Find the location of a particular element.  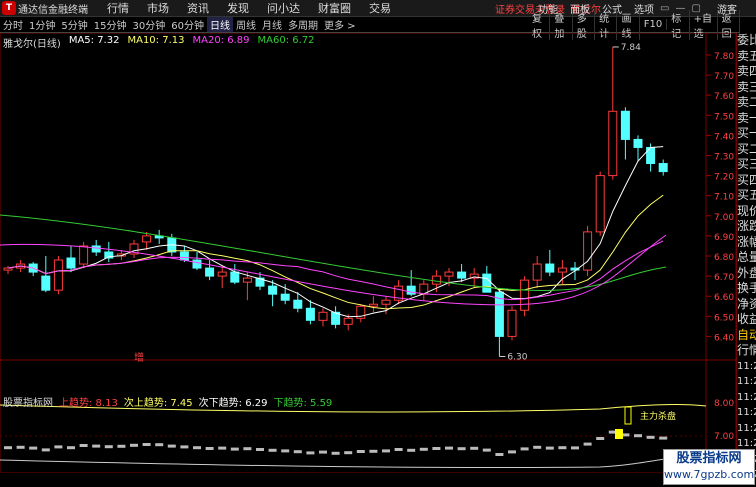

price-tick-label: 6.90 is located at coordinates (724, 238).